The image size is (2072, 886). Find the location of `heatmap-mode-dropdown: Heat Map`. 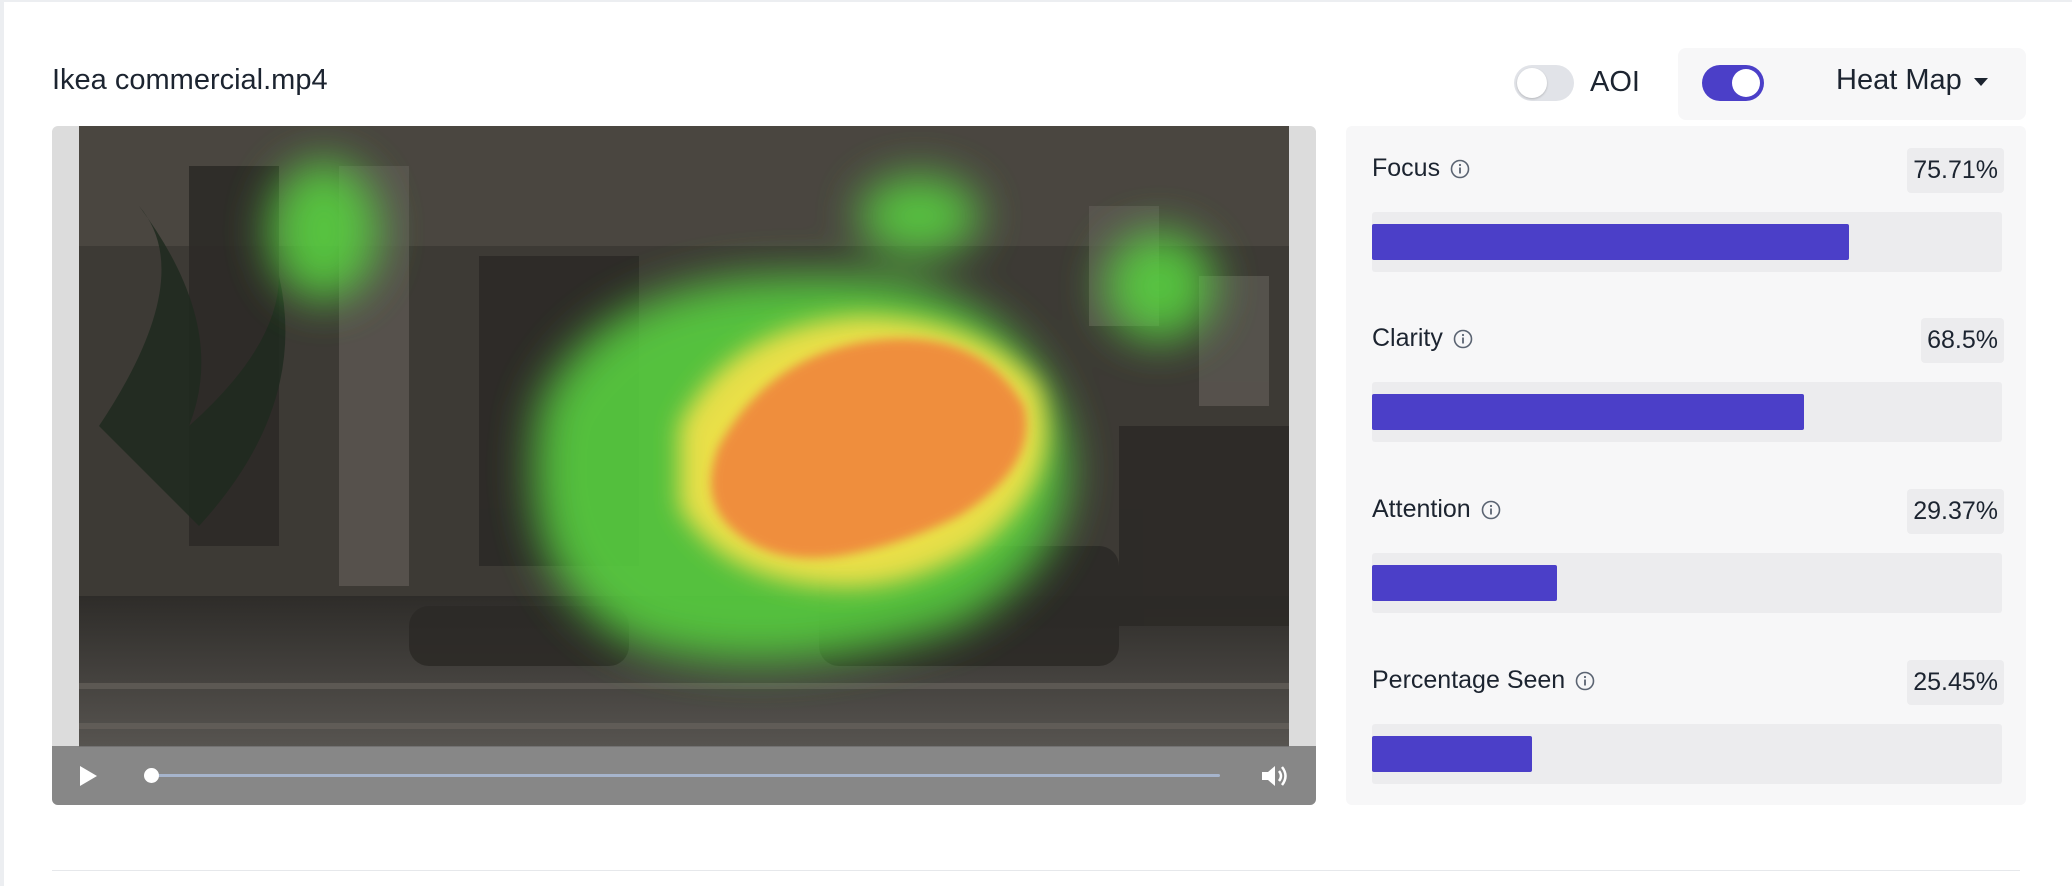

heatmap-mode-dropdown: Heat Map is located at coordinates (1912, 80).